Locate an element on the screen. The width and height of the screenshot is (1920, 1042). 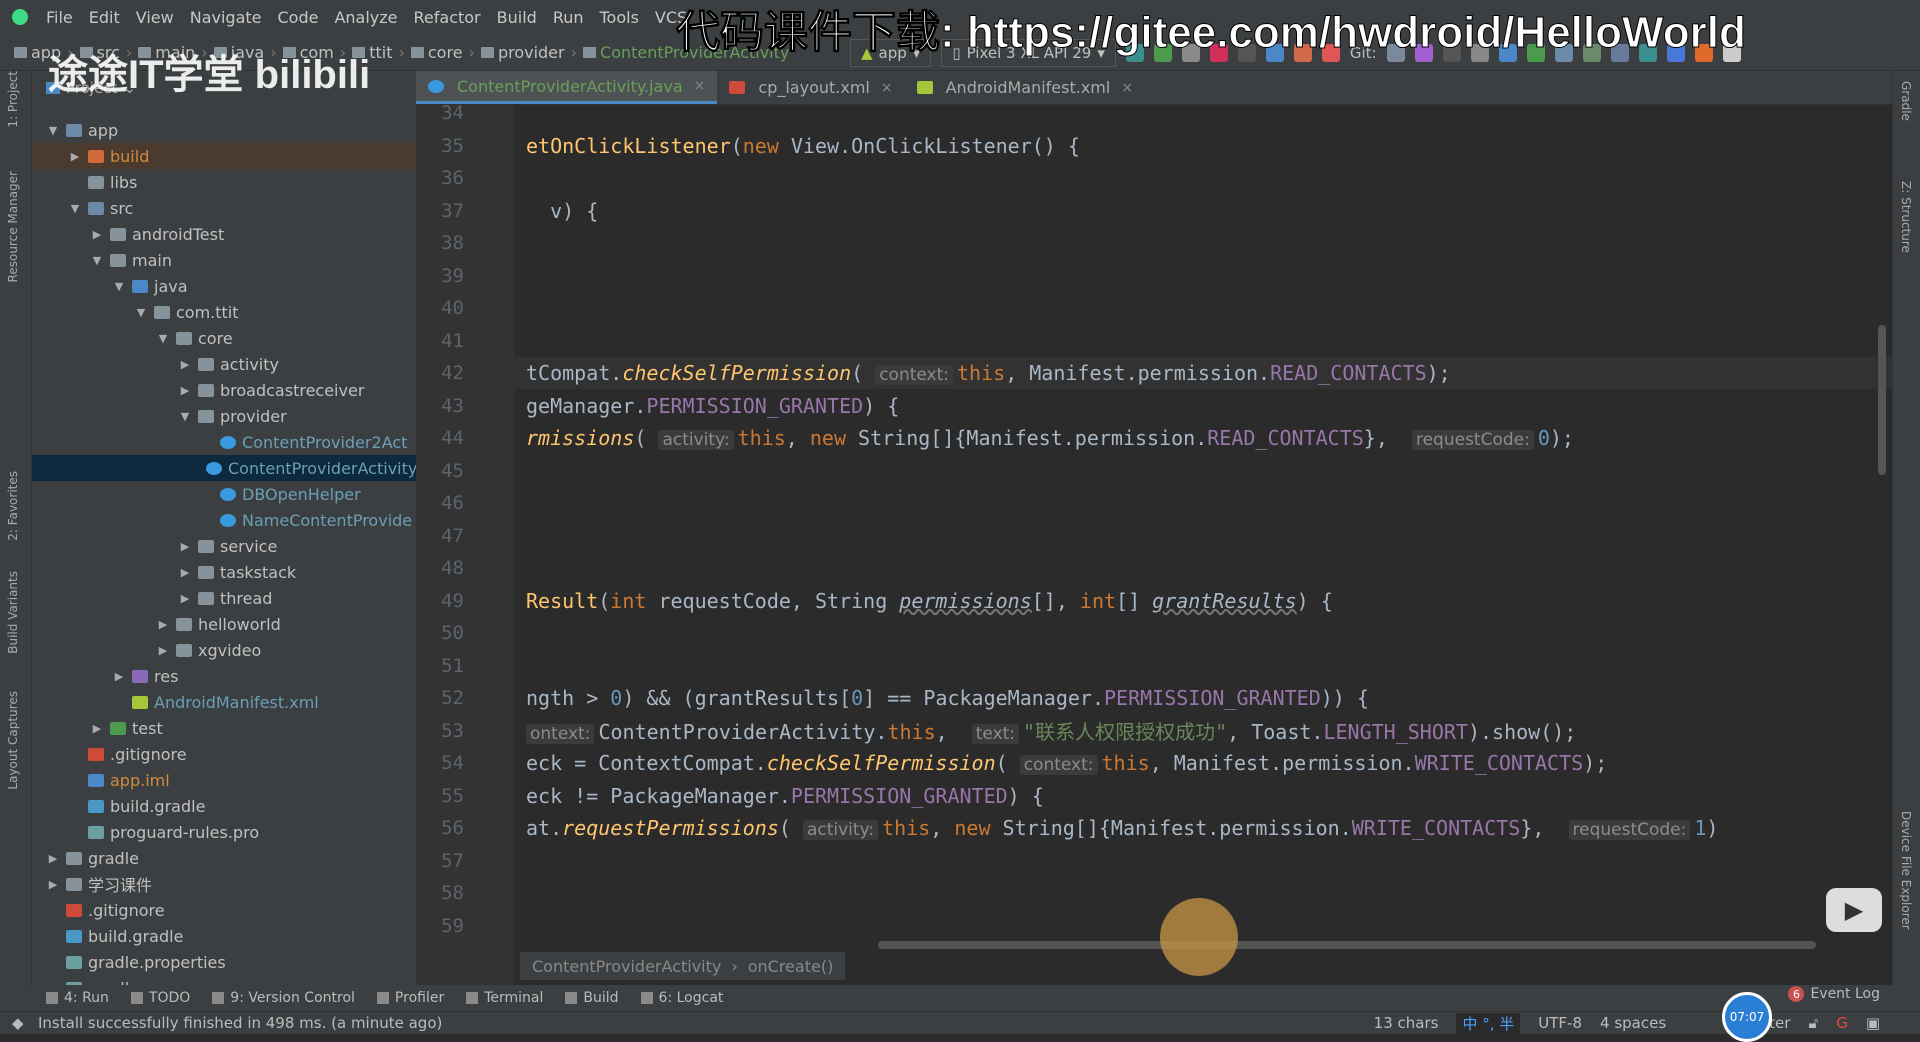
code-line: 46 is located at coordinates (1154, 503).